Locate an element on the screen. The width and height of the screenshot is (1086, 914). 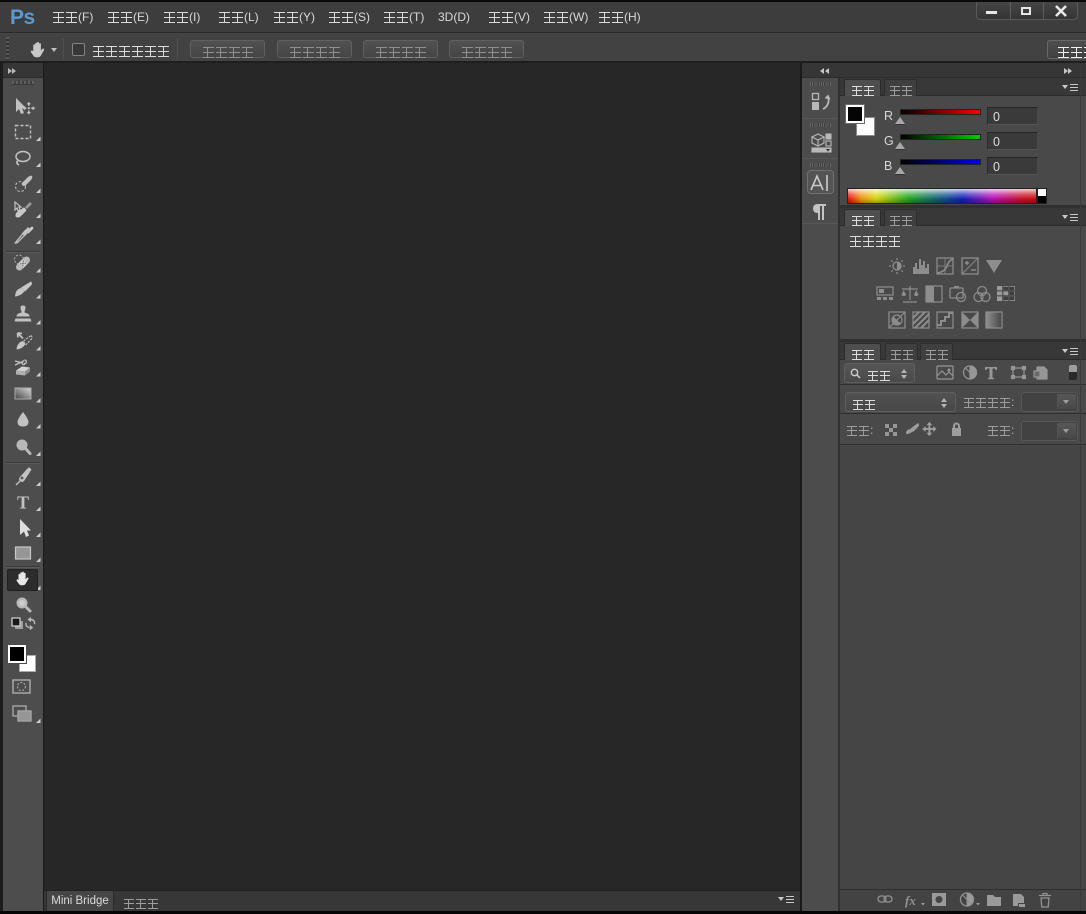
svg-text: T is located at coordinates (23, 503).